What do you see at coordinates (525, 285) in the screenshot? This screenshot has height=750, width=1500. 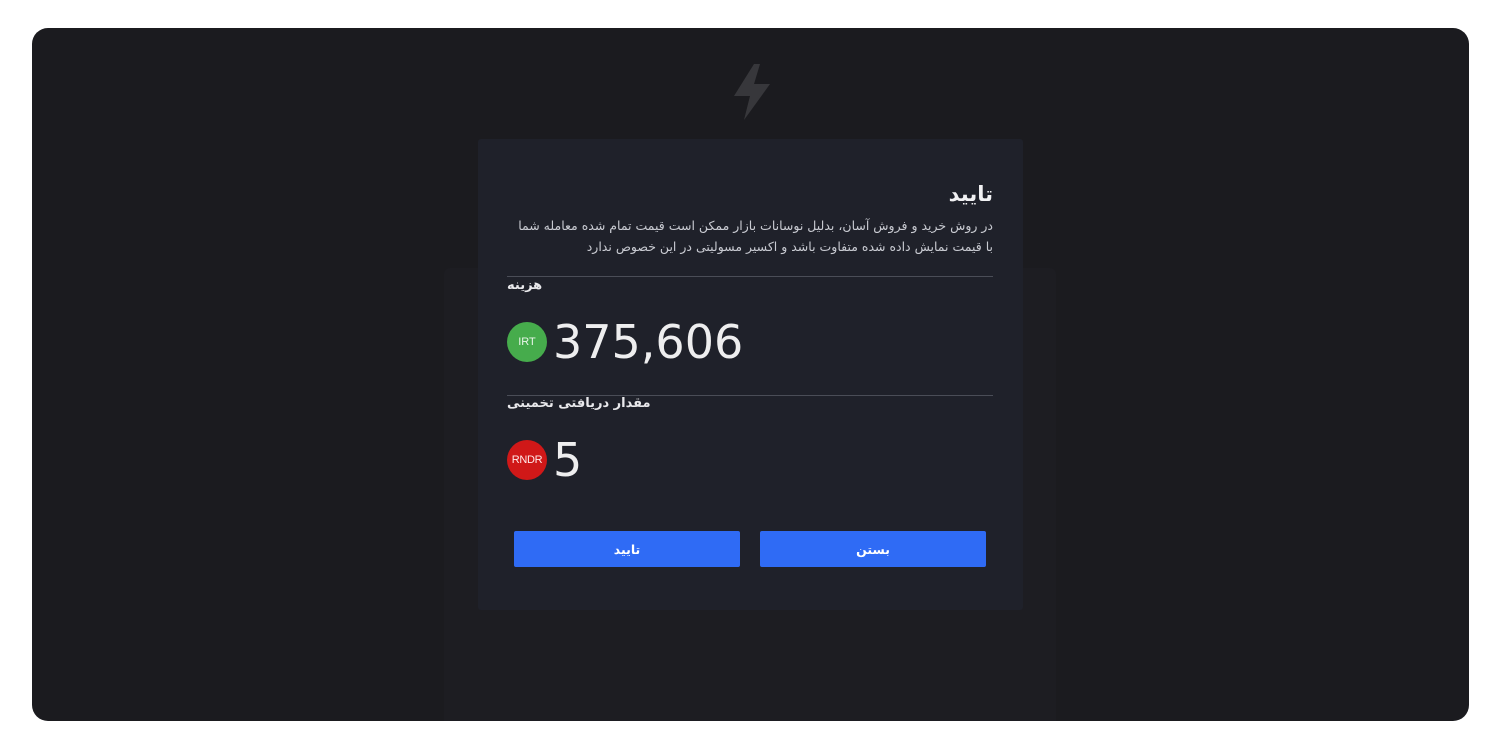 I see `cost-label: هزینه` at bounding box center [525, 285].